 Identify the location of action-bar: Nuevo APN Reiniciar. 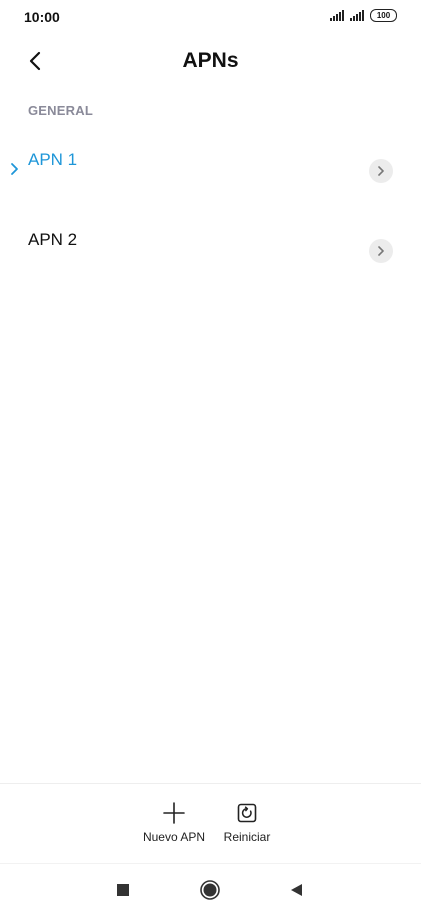
(210, 823).